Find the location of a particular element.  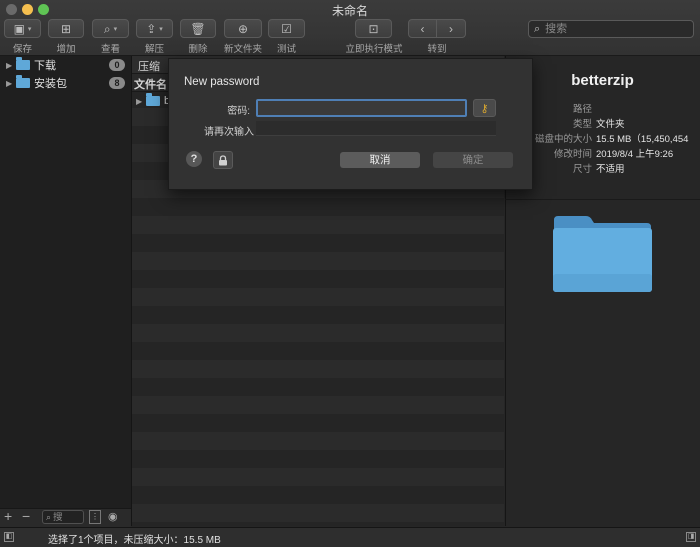

help-button: ? is located at coordinates (194, 159).